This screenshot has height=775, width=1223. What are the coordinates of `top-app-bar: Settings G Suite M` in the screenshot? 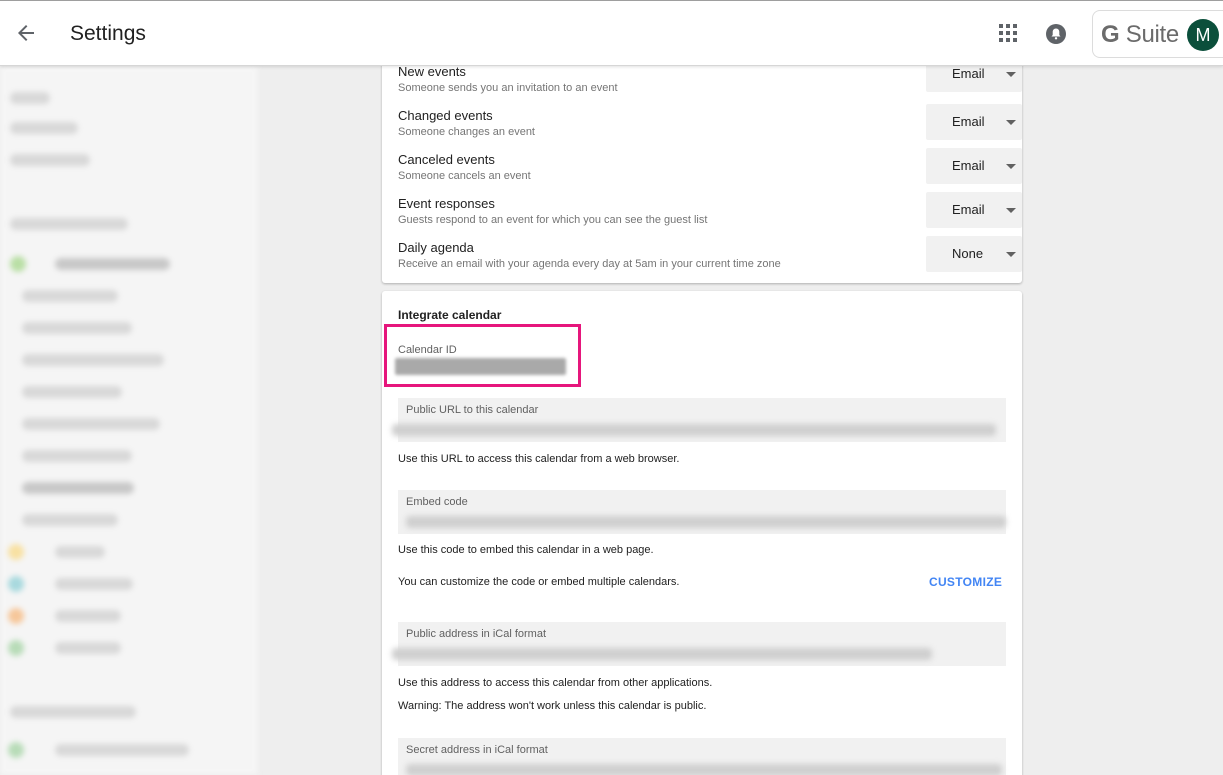 It's located at (611, 33).